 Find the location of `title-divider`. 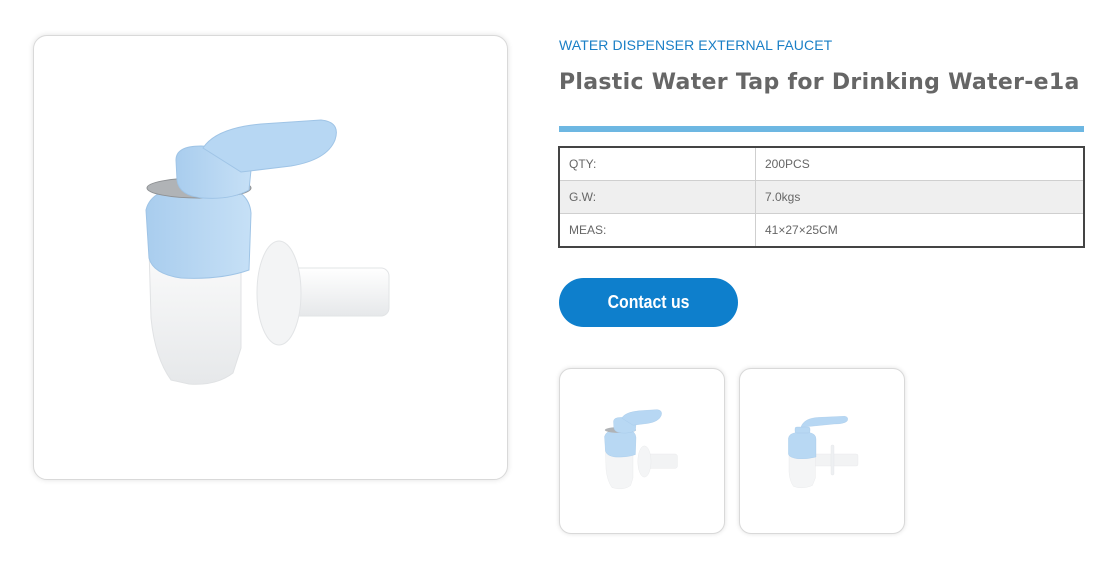

title-divider is located at coordinates (821, 129).